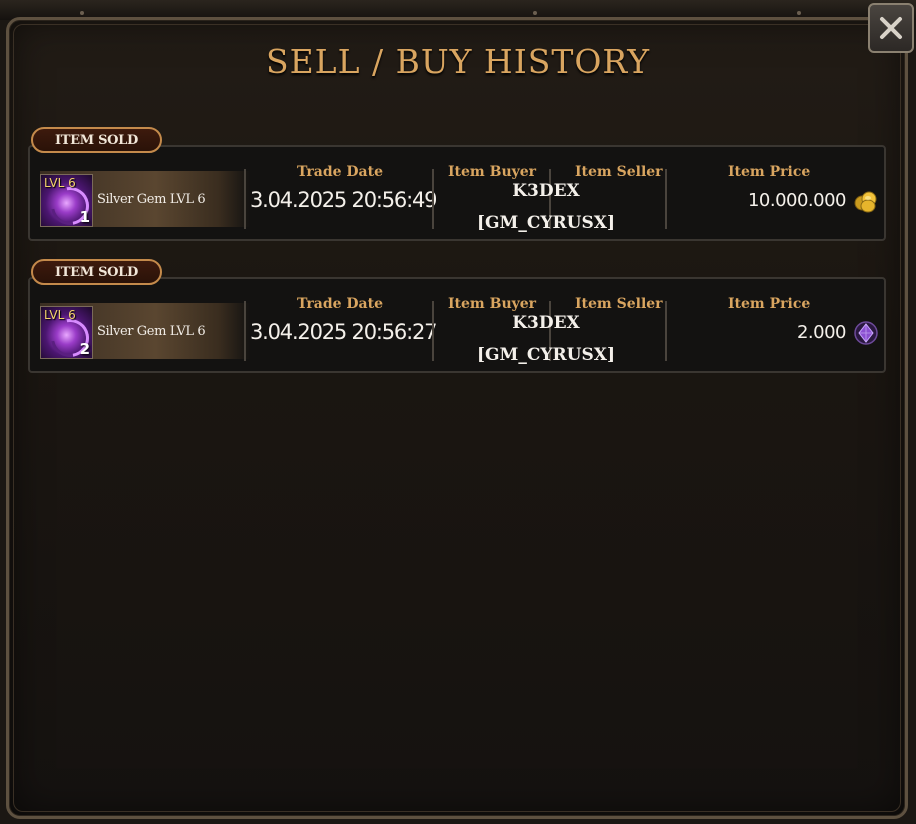 Image resolution: width=916 pixels, height=824 pixels. Describe the element at coordinates (343, 200) in the screenshot. I see `trade-date-value: 3.04.2025 20:56:49` at that location.